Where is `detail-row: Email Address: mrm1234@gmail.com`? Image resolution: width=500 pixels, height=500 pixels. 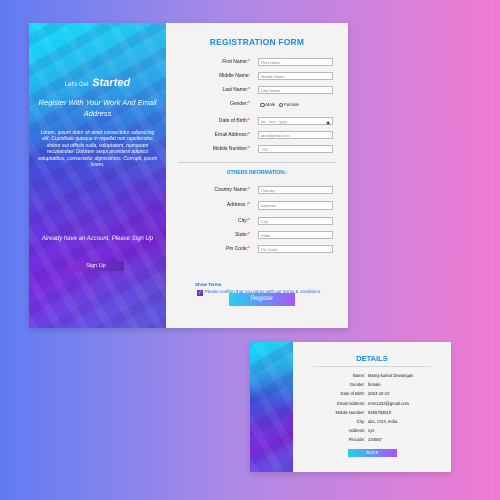
detail-row: Email Address: mrm1234@gmail.com is located at coordinates (372, 403).